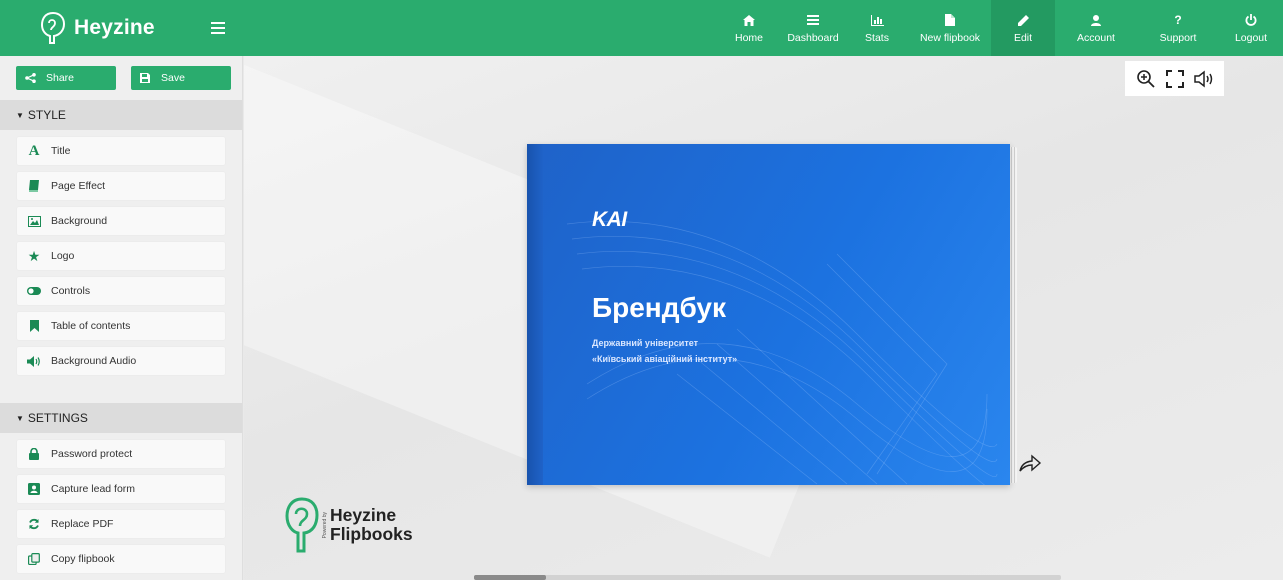  Describe the element at coordinates (767, 577) in the screenshot. I see `horizontal-scrollbar` at that location.